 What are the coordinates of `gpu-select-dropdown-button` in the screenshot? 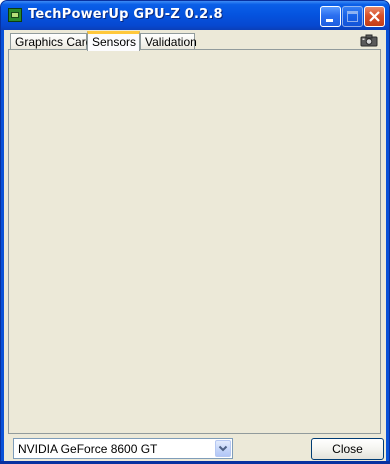 It's located at (223, 448).